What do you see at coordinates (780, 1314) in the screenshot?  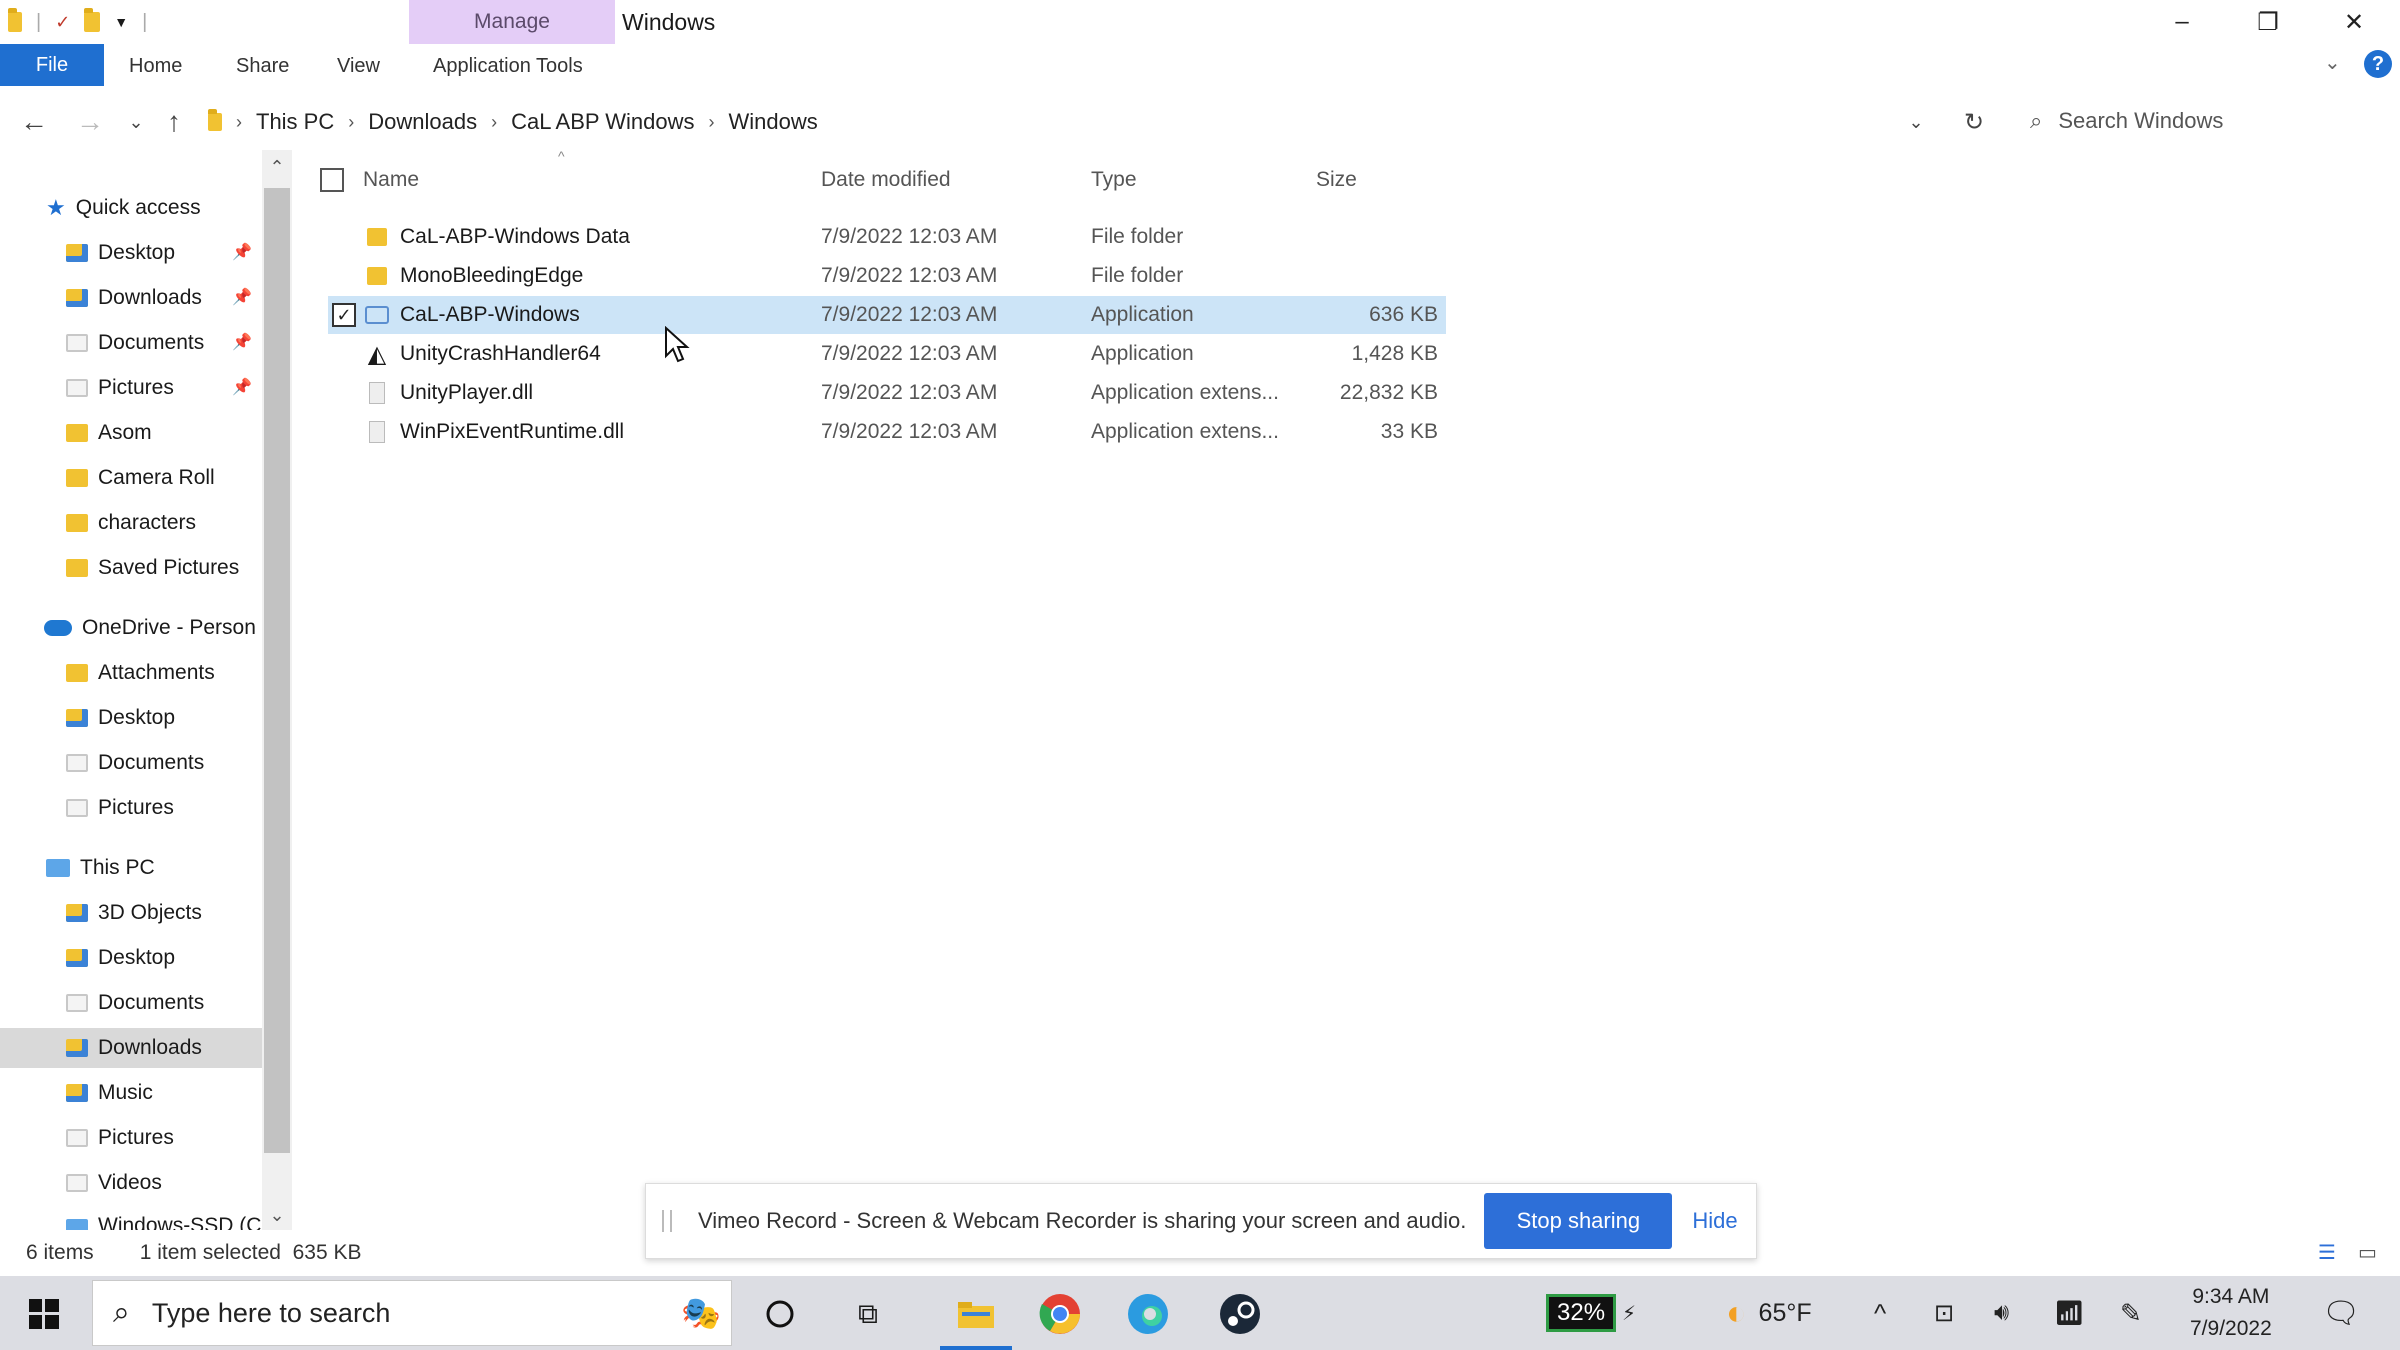 I see `cortana-icon` at bounding box center [780, 1314].